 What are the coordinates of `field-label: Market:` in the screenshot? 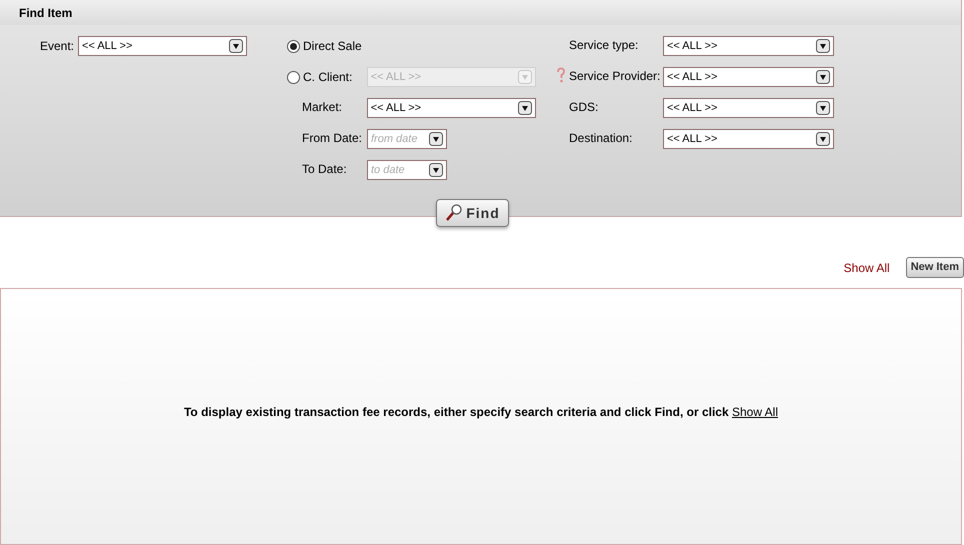 It's located at (323, 107).